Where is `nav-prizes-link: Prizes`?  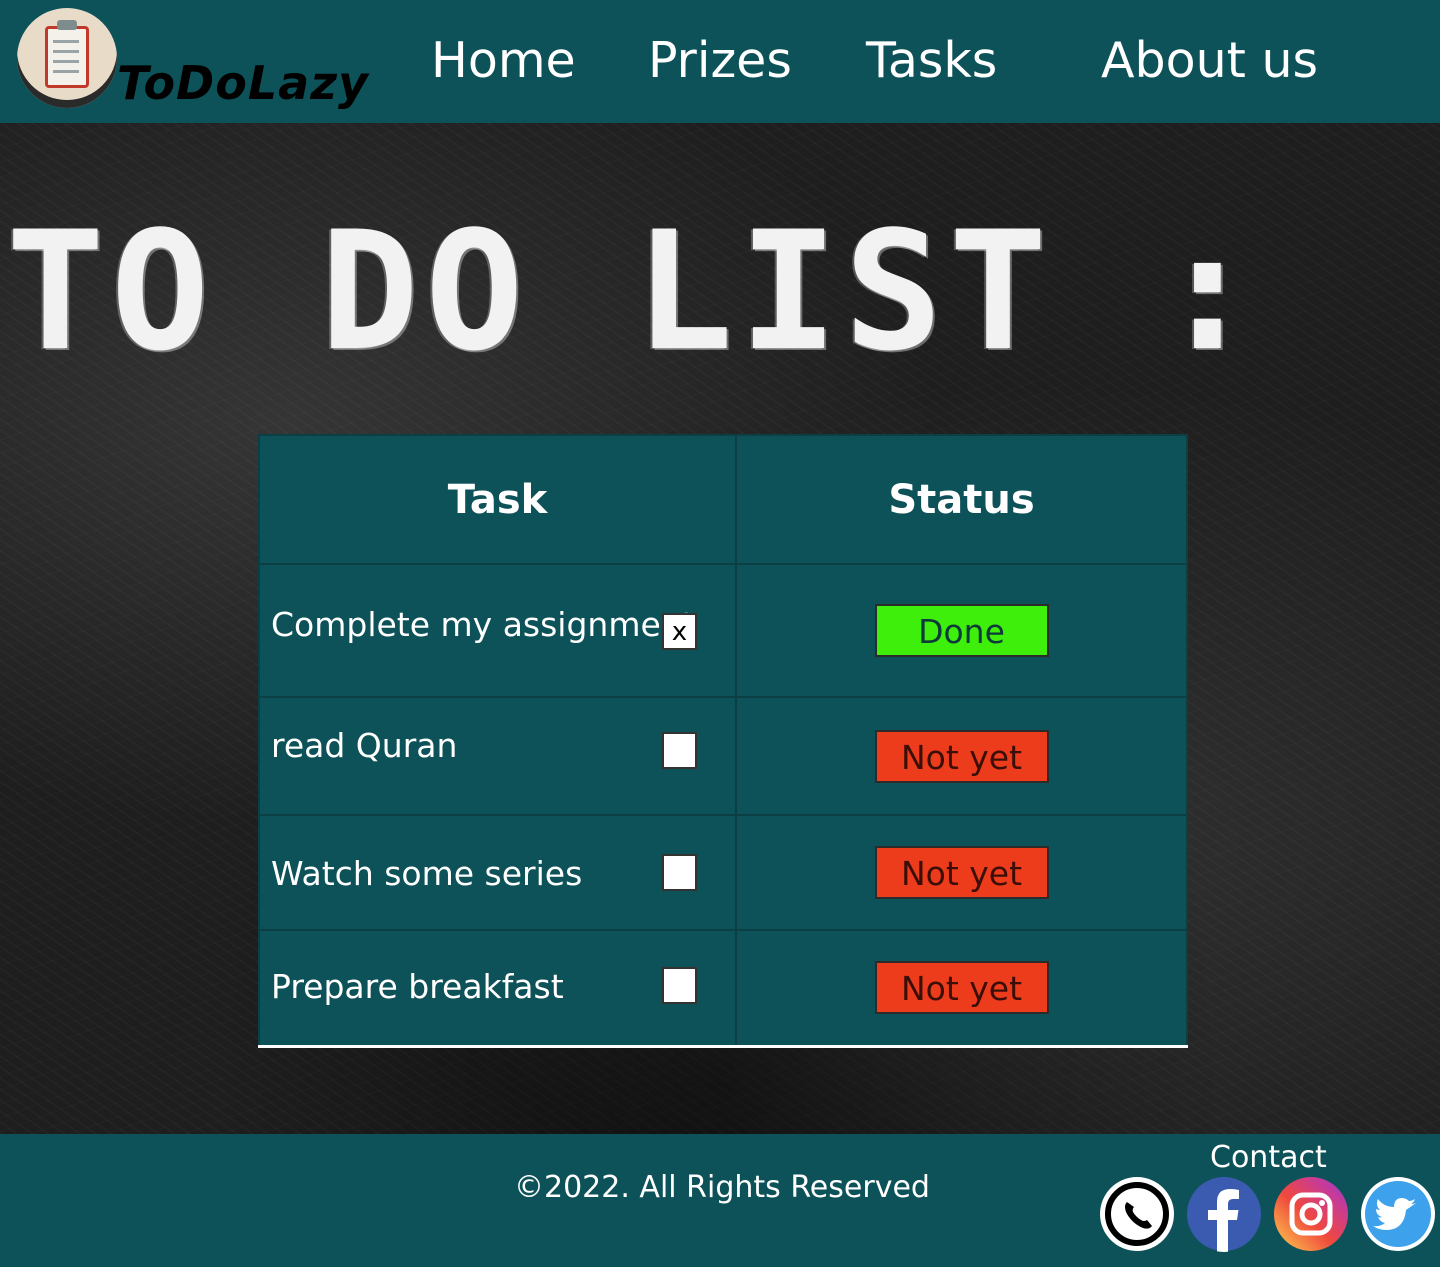
nav-prizes-link: Prizes is located at coordinates (720, 60).